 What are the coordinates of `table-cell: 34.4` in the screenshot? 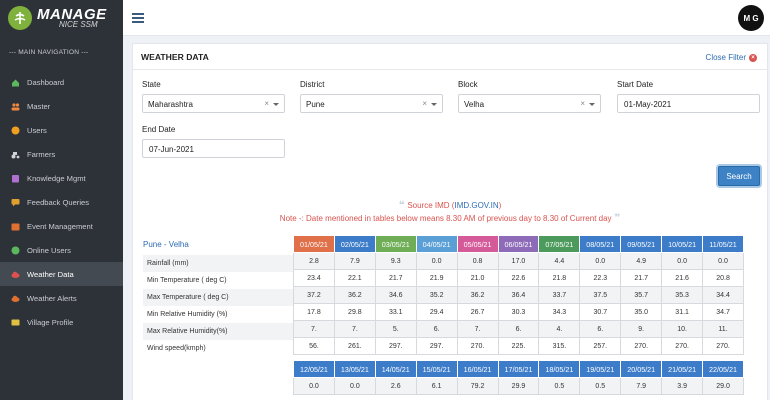 It's located at (723, 295).